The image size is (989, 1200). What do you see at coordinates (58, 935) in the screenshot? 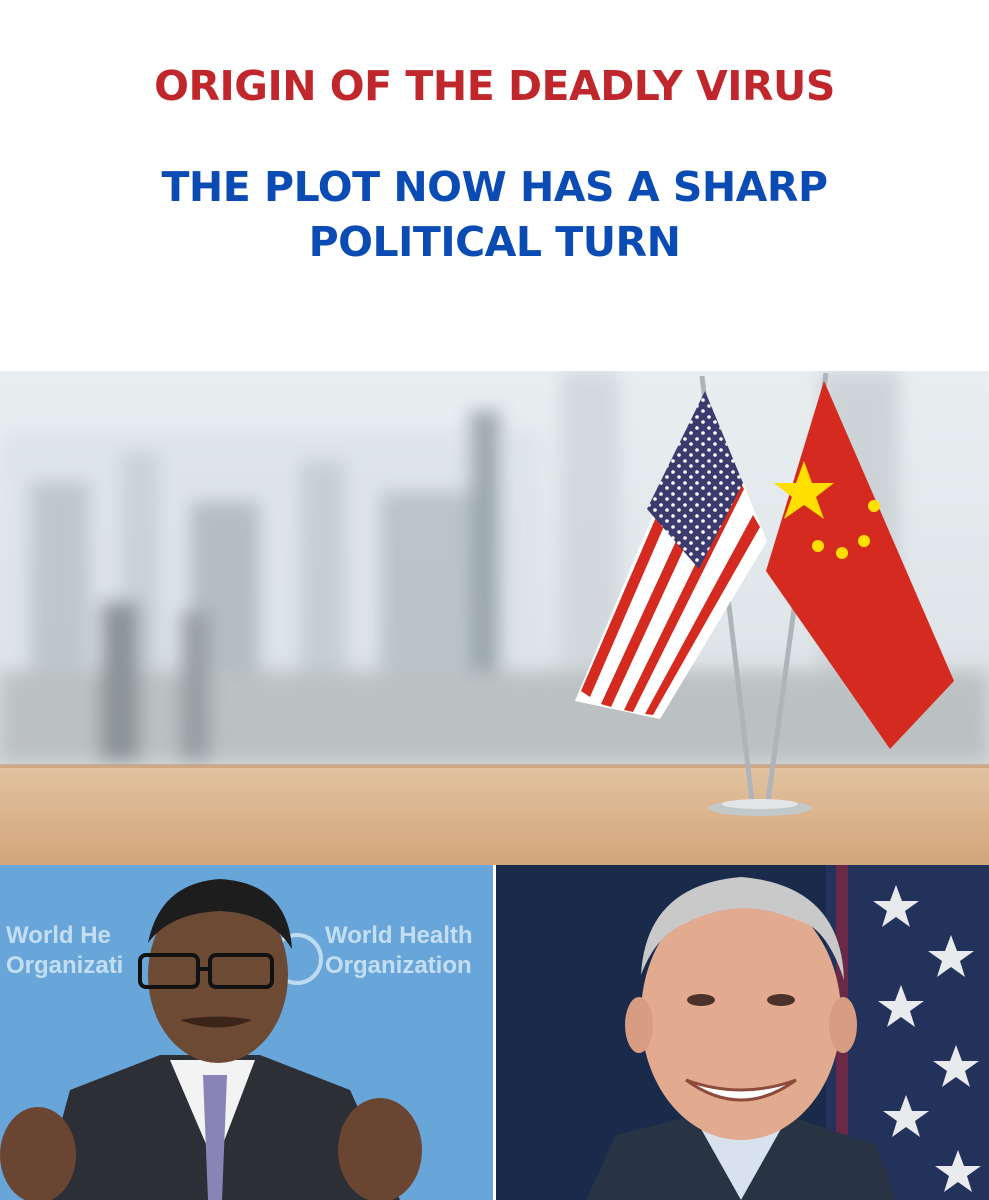
I see `backdrop-text-left-1: World He` at bounding box center [58, 935].